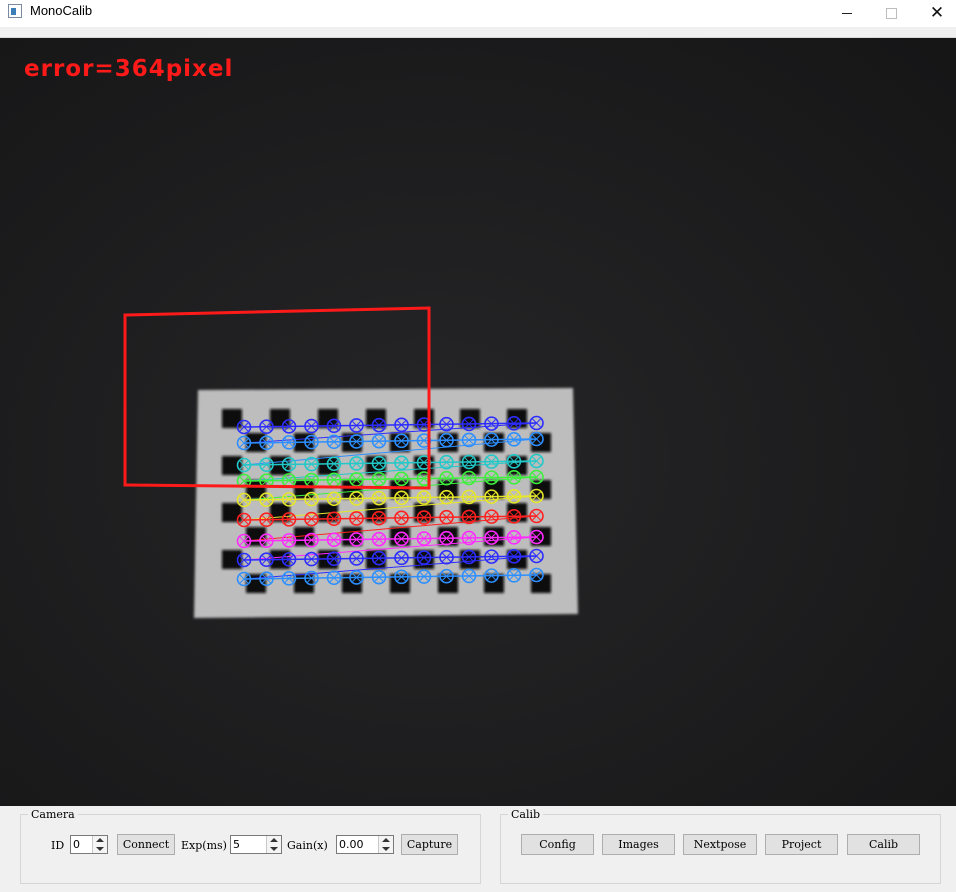  Describe the element at coordinates (89, 844) in the screenshot. I see `id-spinbox: 0` at that location.